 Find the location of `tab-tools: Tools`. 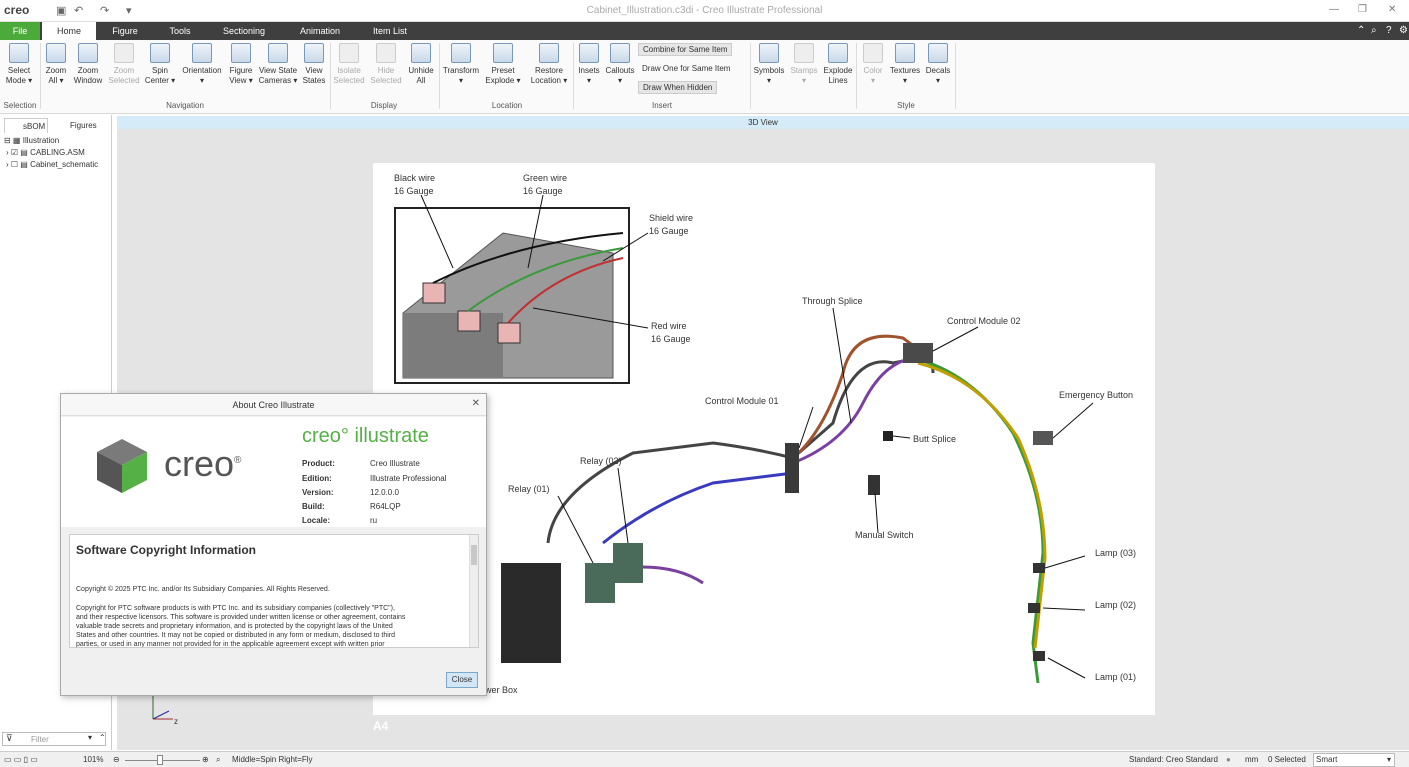

tab-tools: Tools is located at coordinates (180, 31).